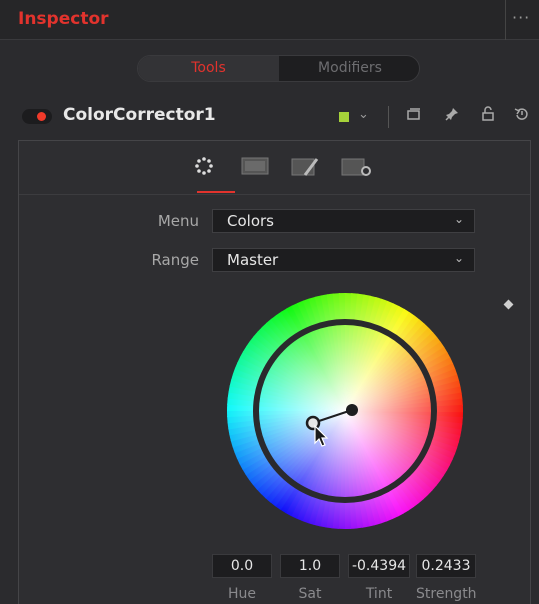  What do you see at coordinates (446, 594) in the screenshot?
I see `strength-label: Strength` at bounding box center [446, 594].